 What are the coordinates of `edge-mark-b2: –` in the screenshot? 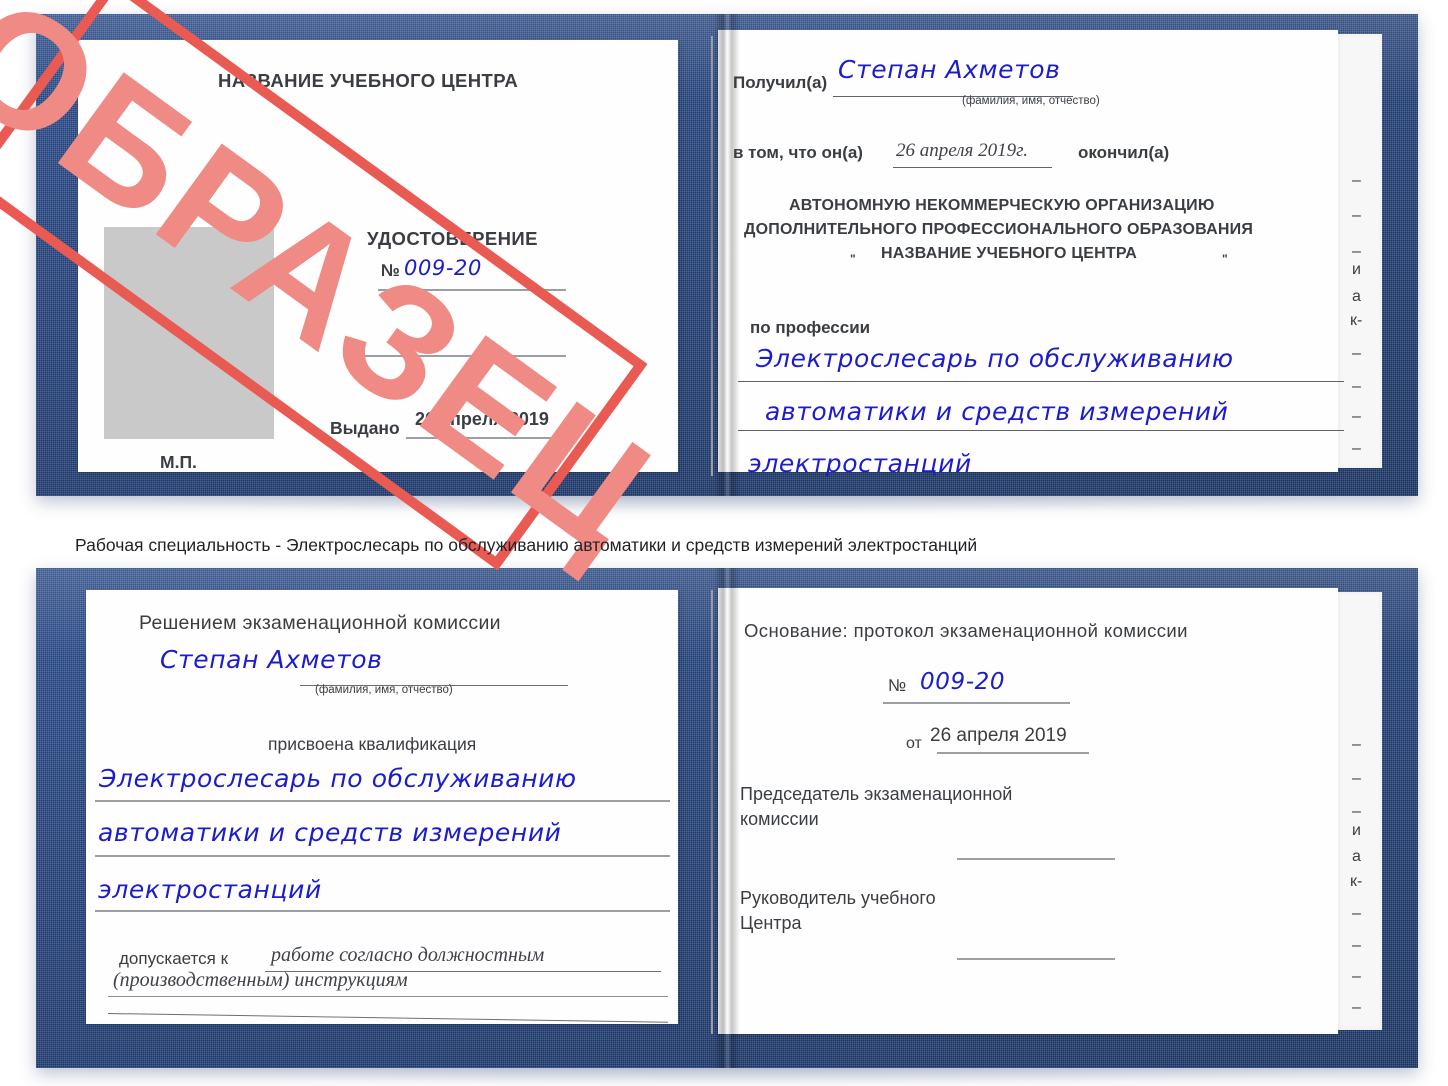 It's located at (1356, 811).